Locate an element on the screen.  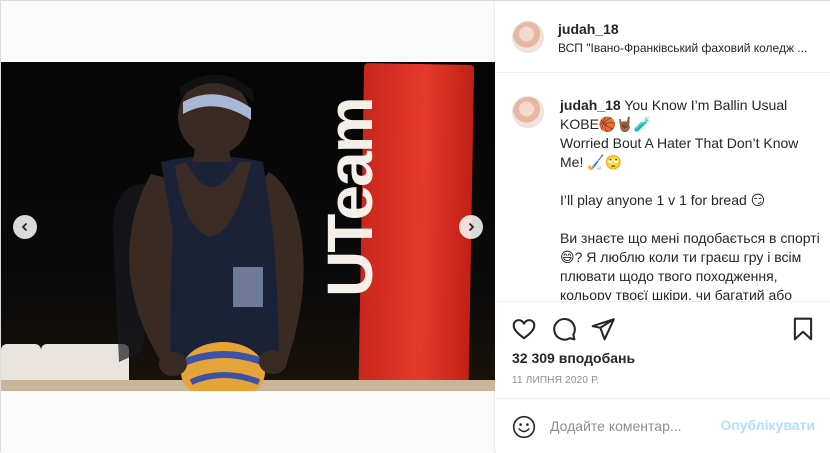
share-button is located at coordinates (603, 329).